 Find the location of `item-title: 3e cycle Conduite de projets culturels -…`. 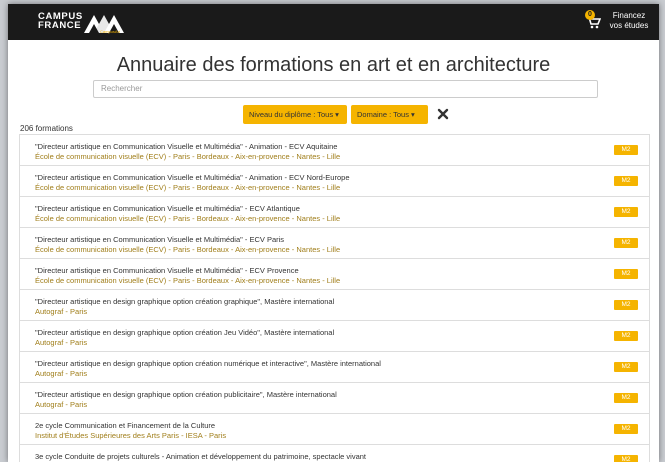

item-title: 3e cycle Conduite de projets culturels -… is located at coordinates (200, 456).